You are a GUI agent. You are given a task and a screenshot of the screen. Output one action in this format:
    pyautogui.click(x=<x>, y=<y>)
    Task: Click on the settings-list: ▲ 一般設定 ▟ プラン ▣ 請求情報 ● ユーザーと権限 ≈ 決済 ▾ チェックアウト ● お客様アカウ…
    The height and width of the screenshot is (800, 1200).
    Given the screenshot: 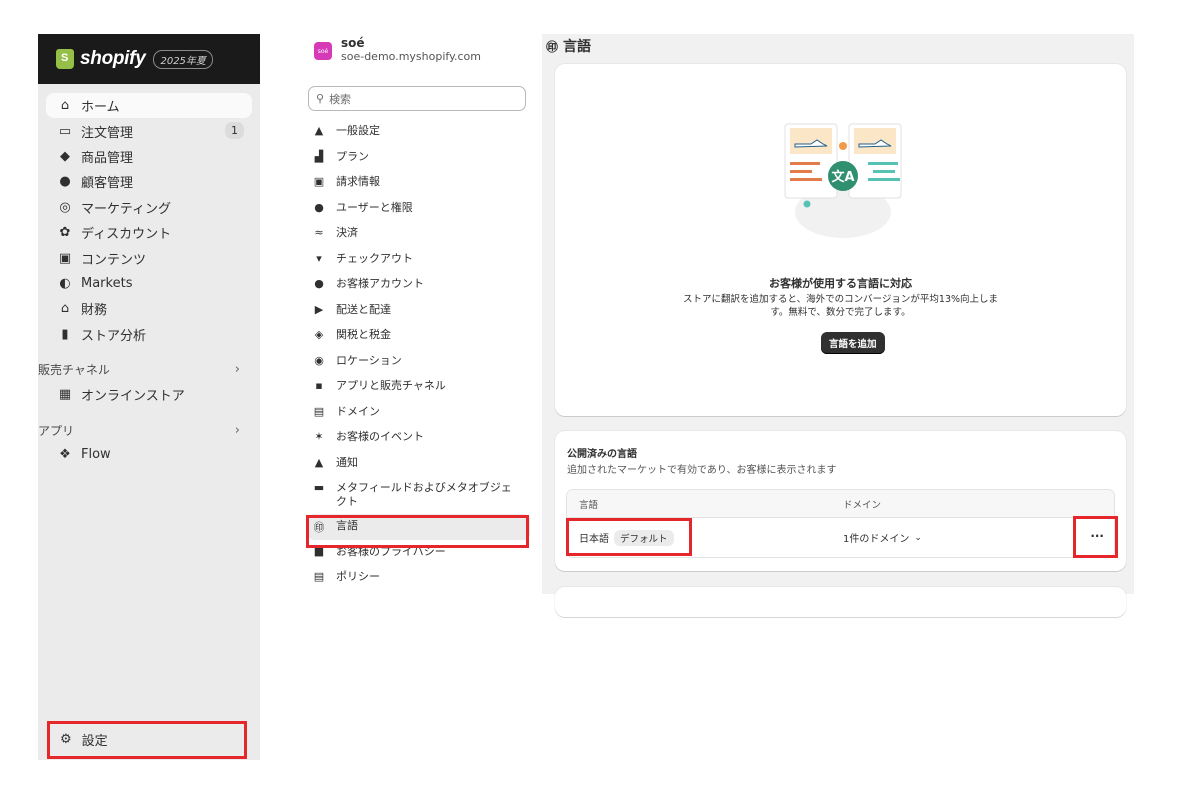 What is the action you would take?
    pyautogui.click(x=419, y=355)
    